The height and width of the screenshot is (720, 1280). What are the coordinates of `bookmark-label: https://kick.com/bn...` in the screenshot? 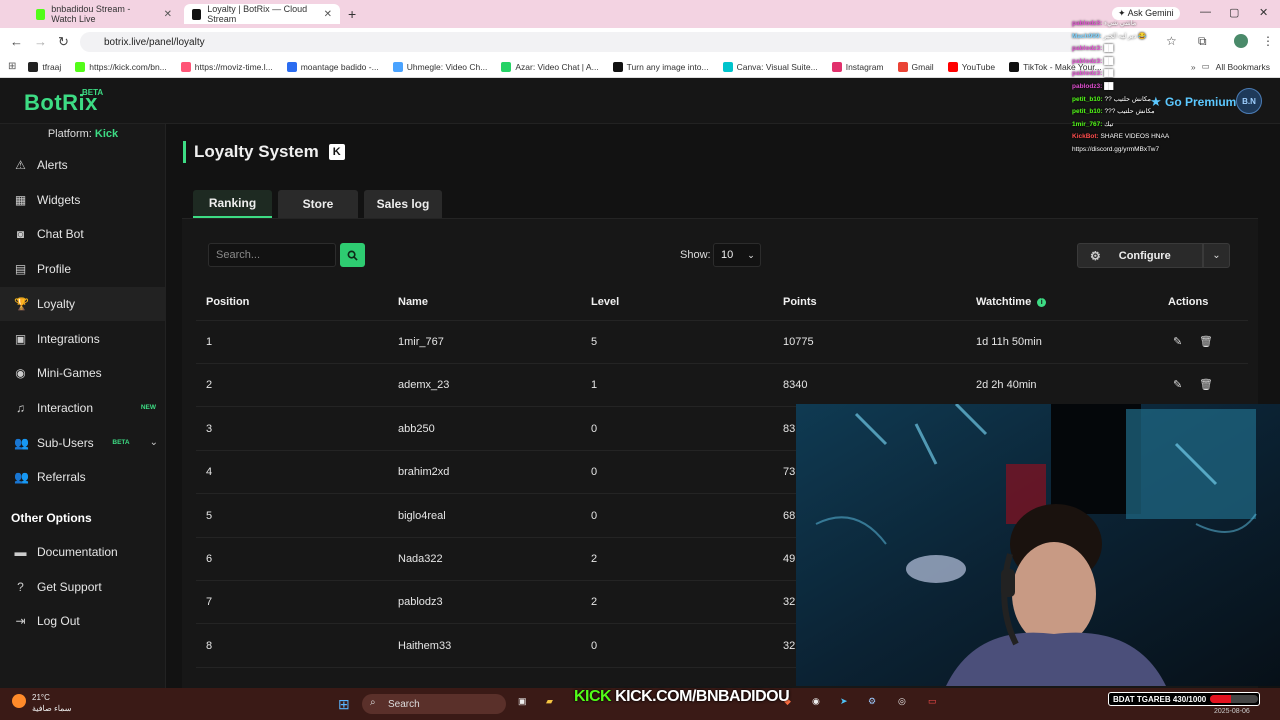 It's located at (128, 66).